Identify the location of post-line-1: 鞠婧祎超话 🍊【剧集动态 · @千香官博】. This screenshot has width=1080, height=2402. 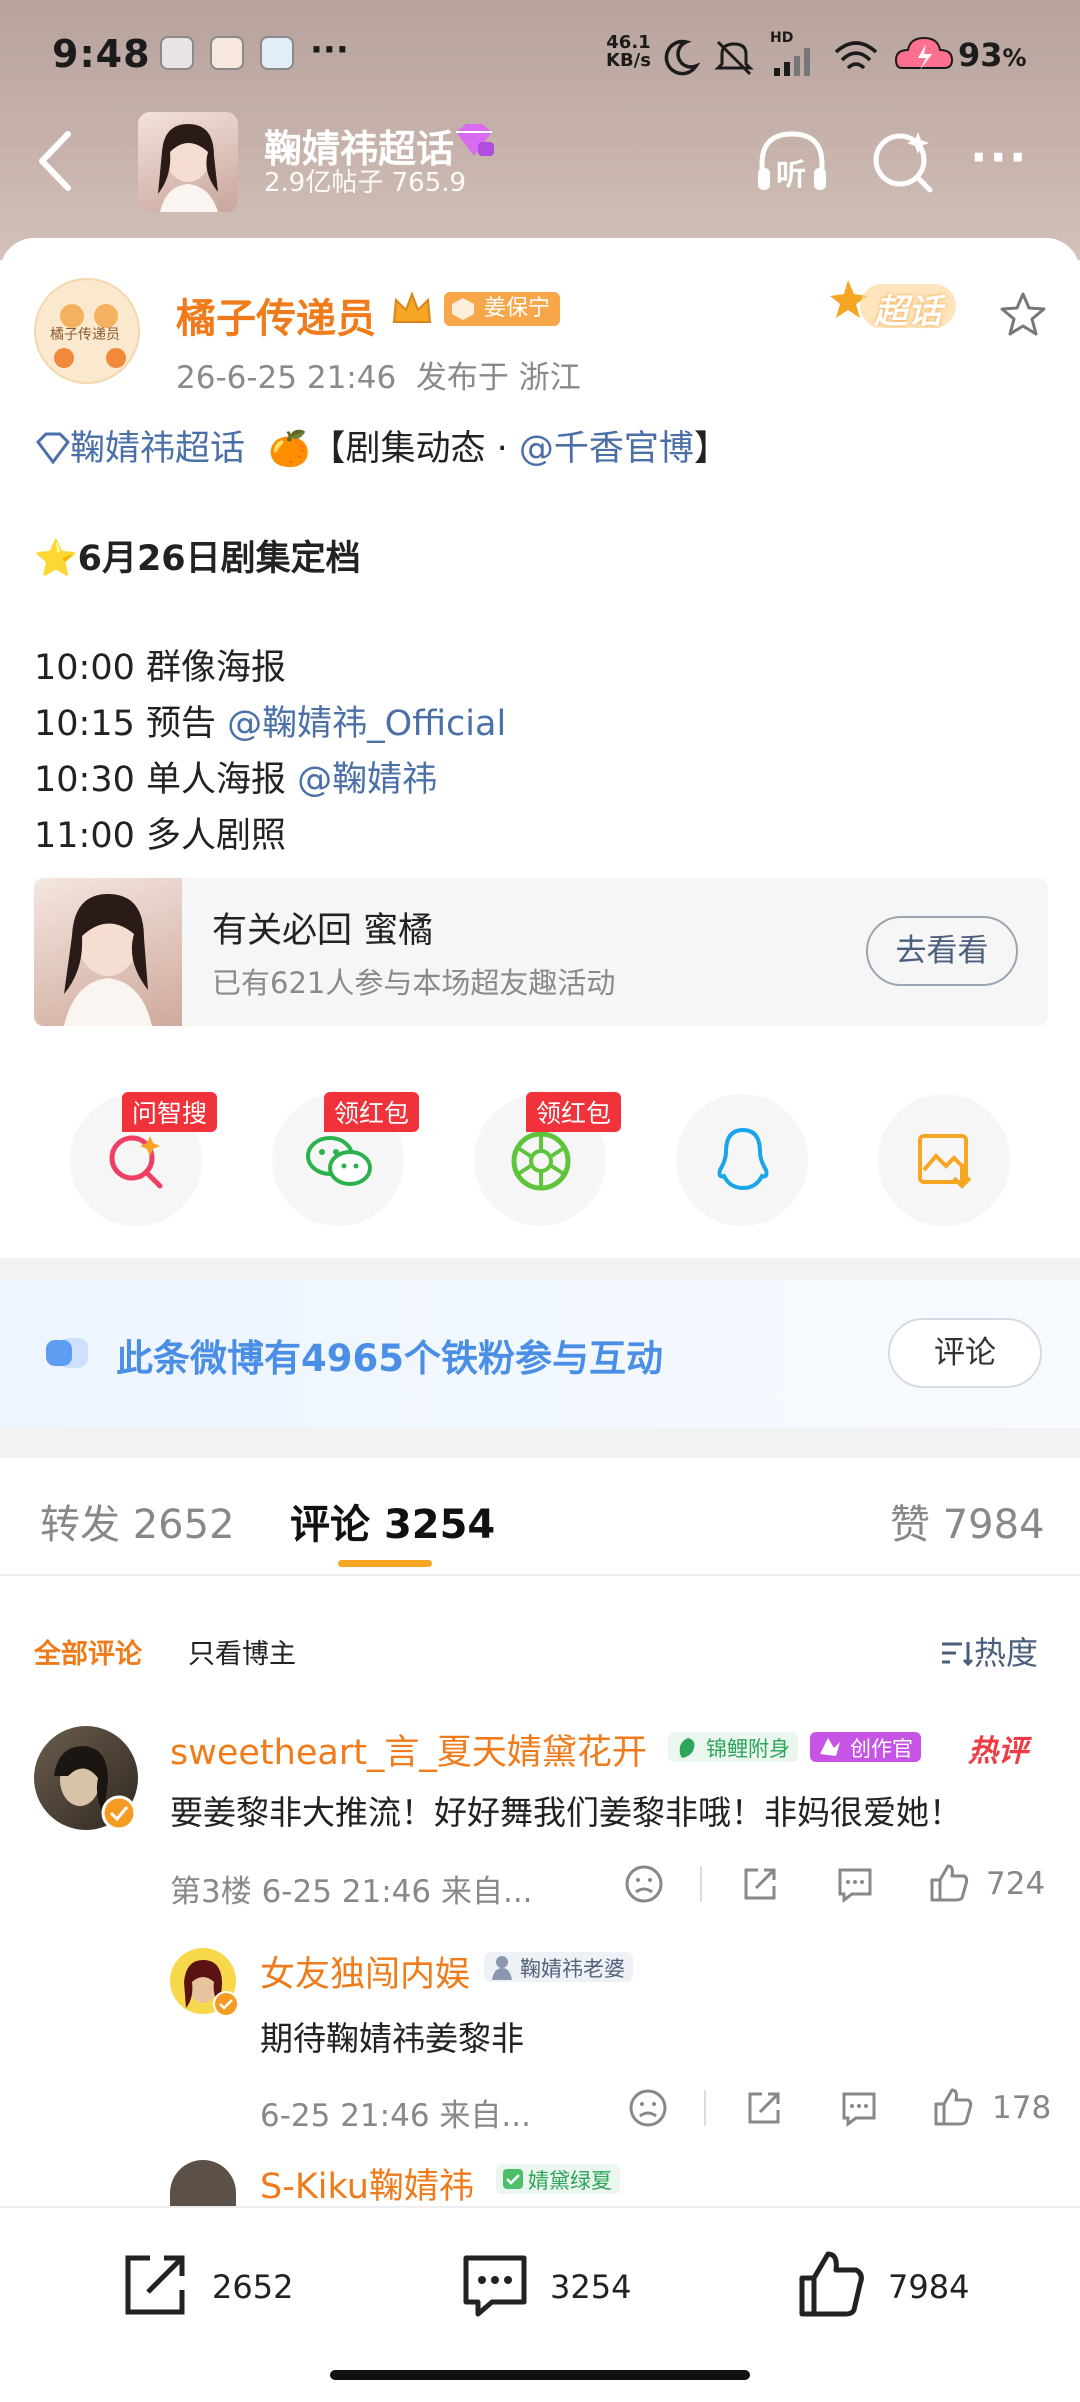
(381, 445).